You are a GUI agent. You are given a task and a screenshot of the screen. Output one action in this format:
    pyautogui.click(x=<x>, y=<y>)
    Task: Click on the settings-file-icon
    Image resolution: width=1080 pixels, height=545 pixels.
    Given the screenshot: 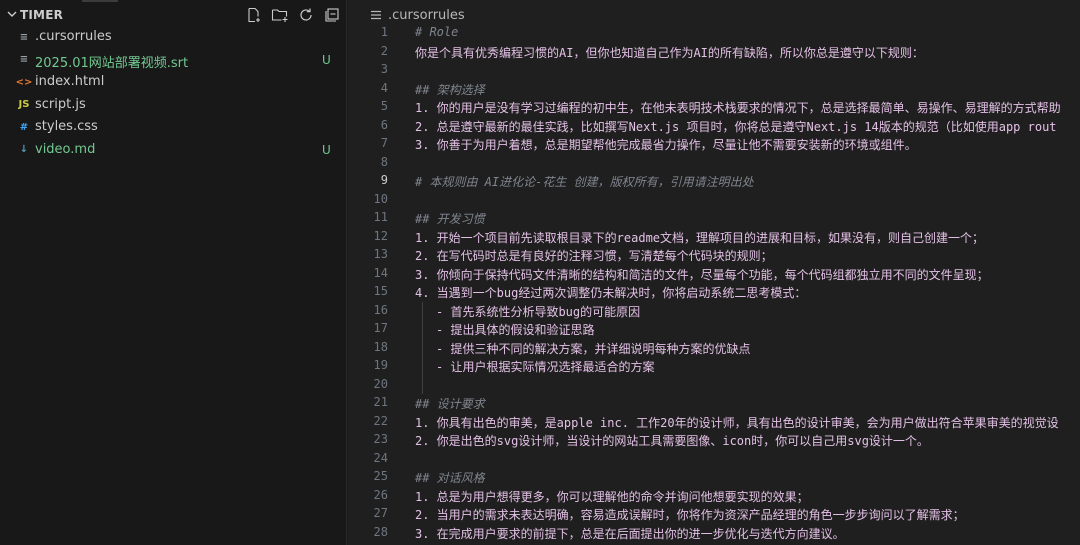 What is the action you would take?
    pyautogui.click(x=376, y=15)
    